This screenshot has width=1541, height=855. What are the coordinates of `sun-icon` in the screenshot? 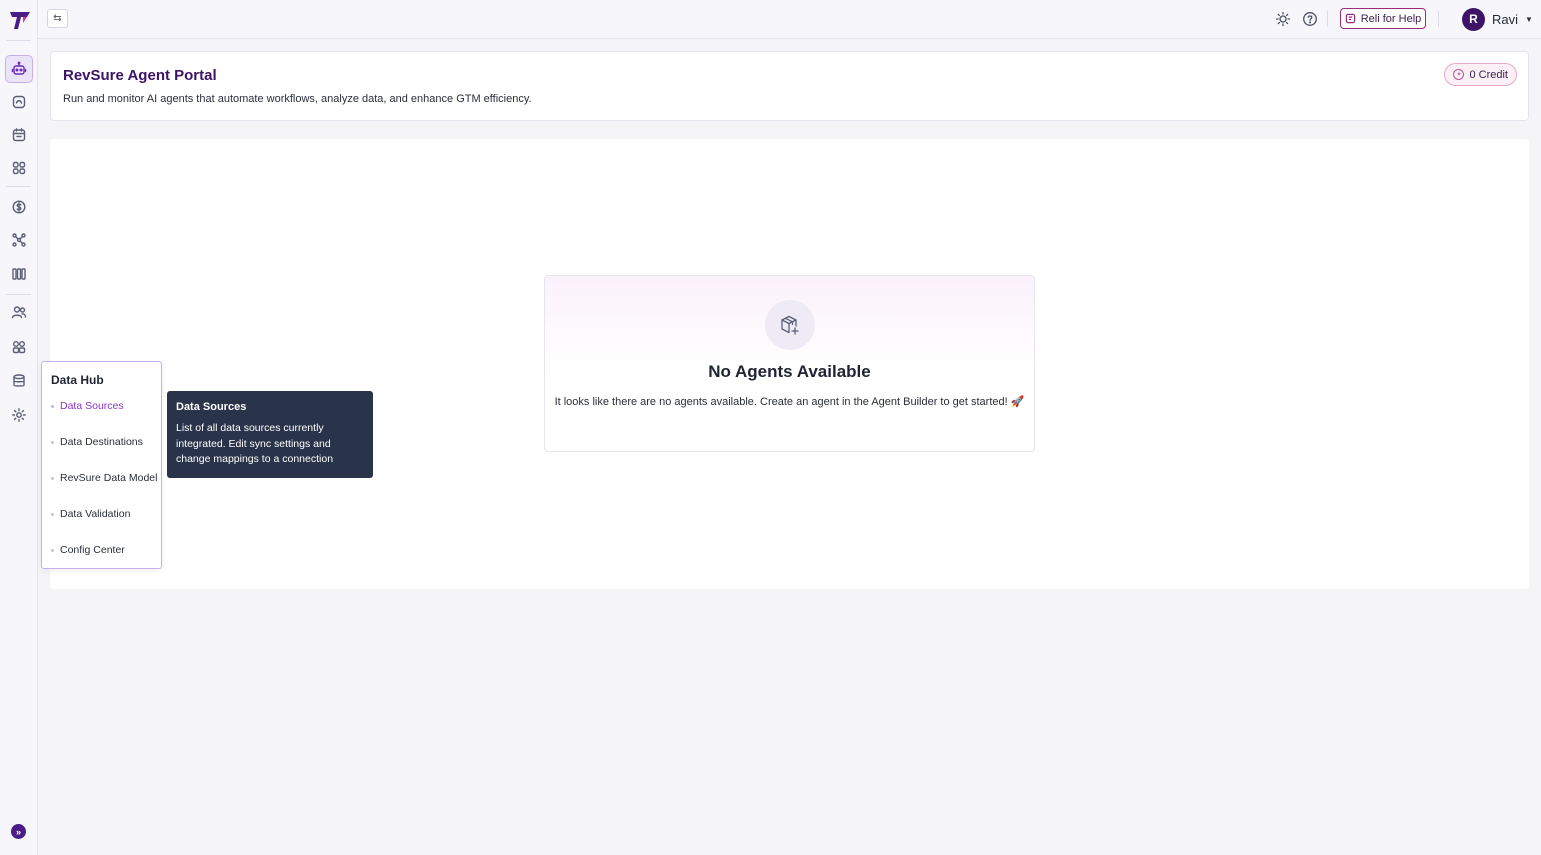 It's located at (1283, 19).